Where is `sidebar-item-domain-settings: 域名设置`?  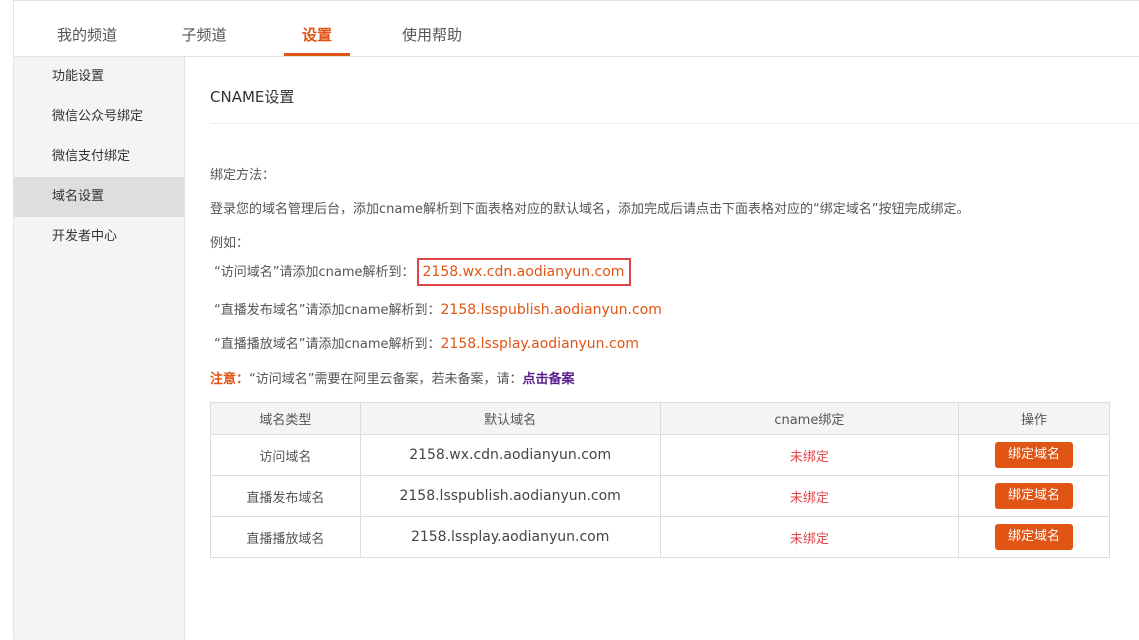 sidebar-item-domain-settings: 域名设置 is located at coordinates (99, 197).